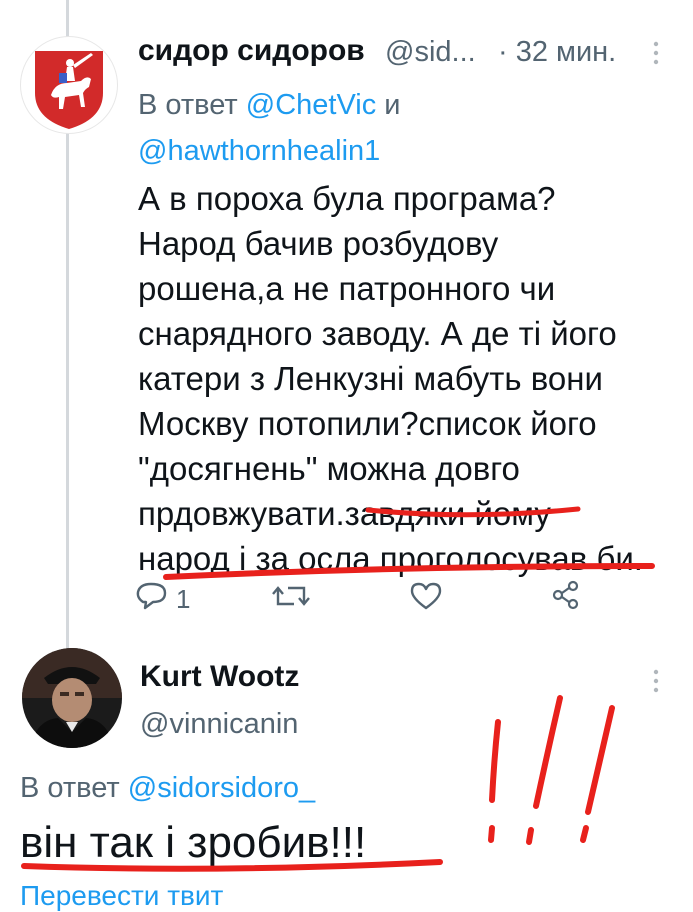  Describe the element at coordinates (121, 896) in the screenshot. I see `translate-tweet-link: Перевести твит` at that location.